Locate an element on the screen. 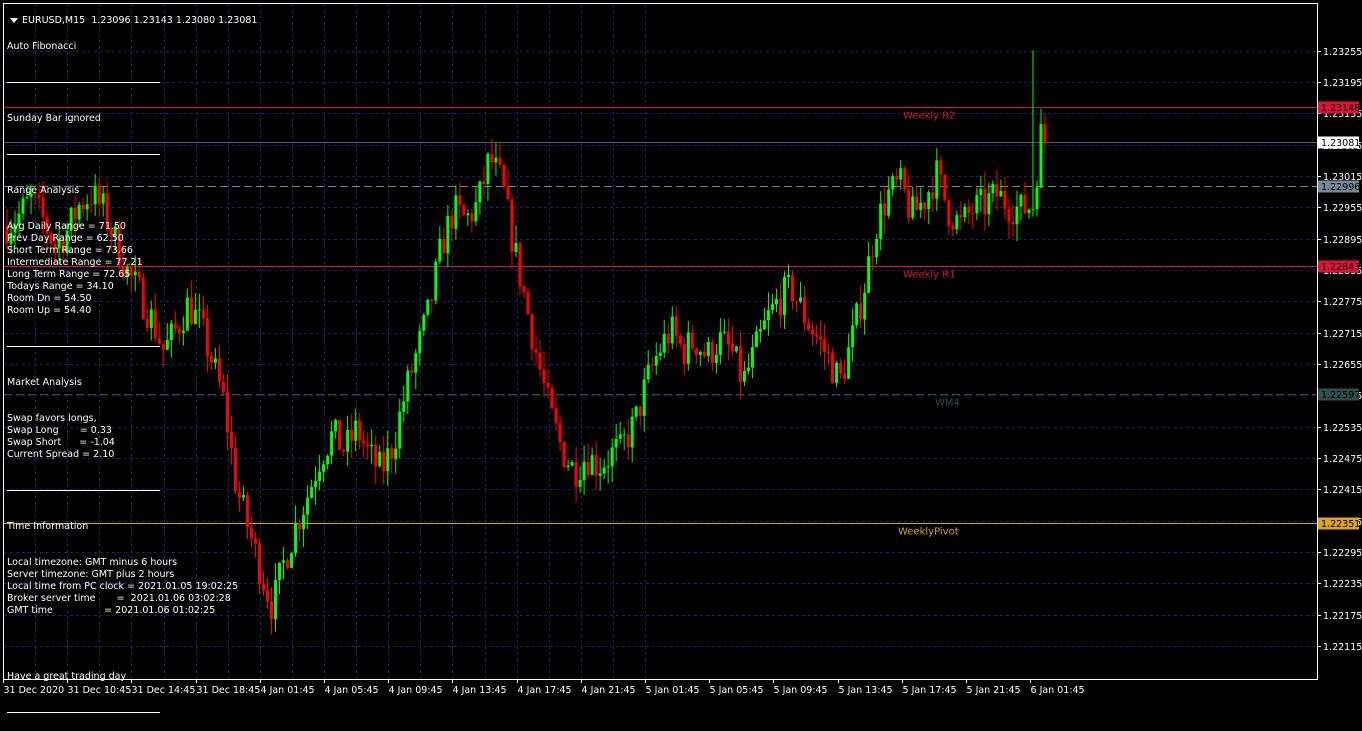 Image resolution: width=1362 pixels, height=731 pixels. y-tick-label: 1.22475 is located at coordinates (1342, 459).